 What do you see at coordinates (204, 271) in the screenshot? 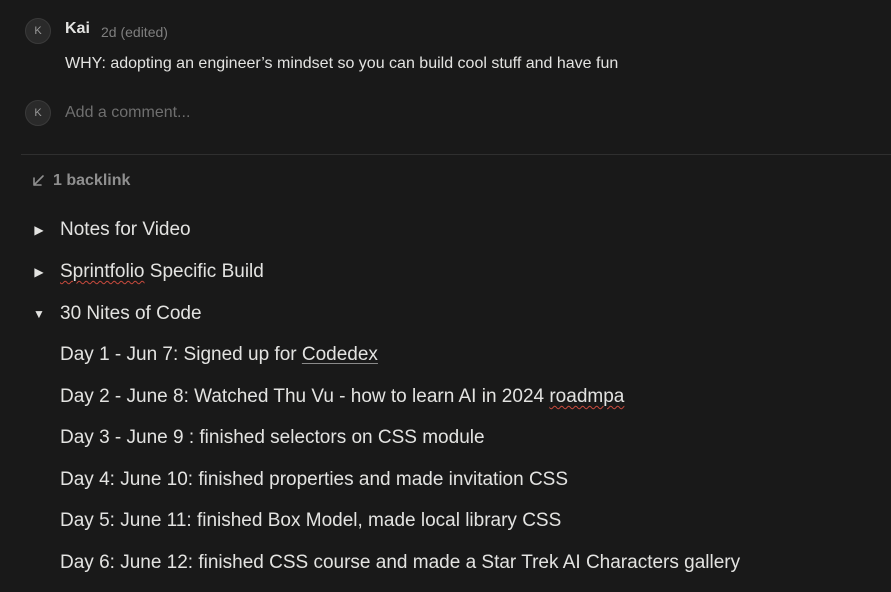
I see `toggle-label-suffix: Specific Build` at bounding box center [204, 271].